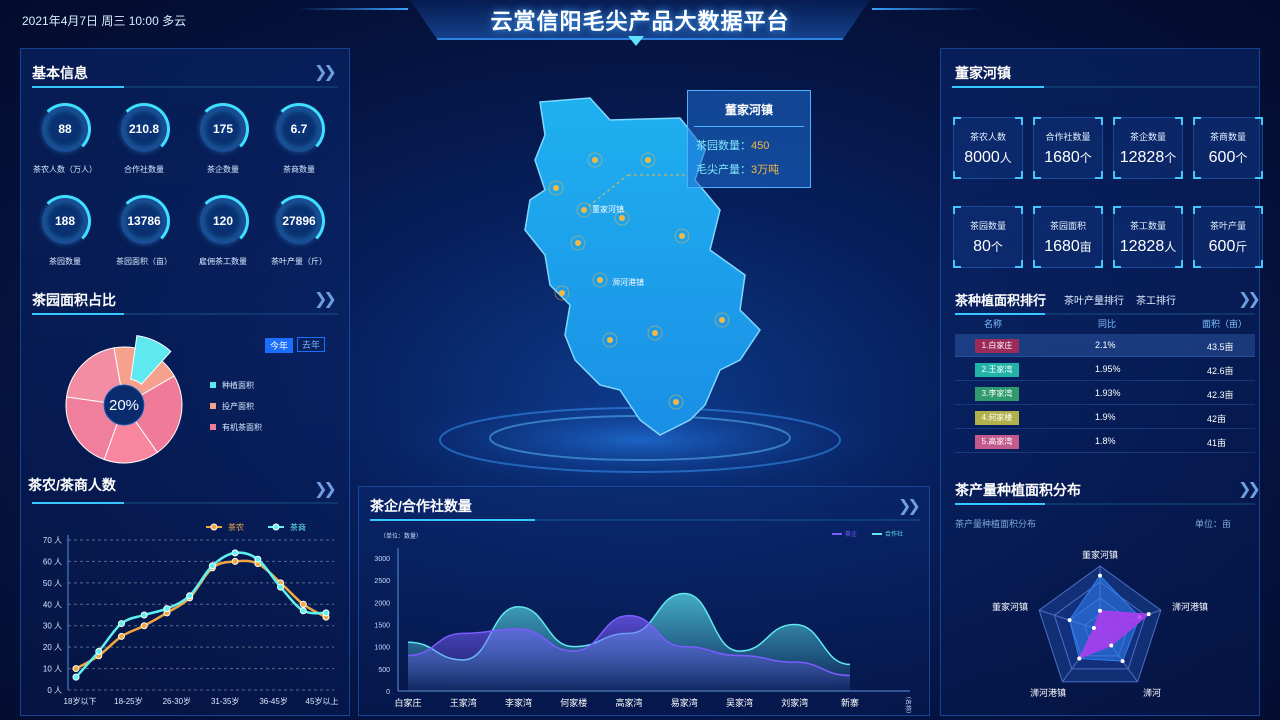  What do you see at coordinates (909, 506) in the screenshot?
I see `enterprise-chart-more-icon: ❯❯` at bounding box center [909, 506].